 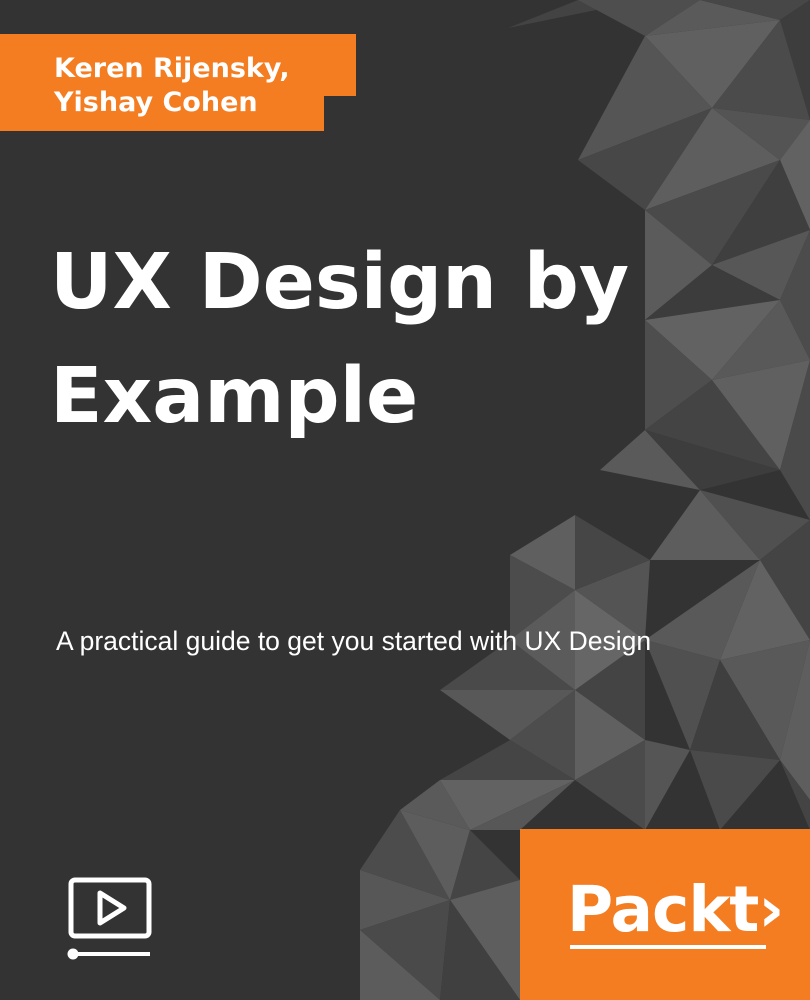 I want to click on author-banner: Keren Rijensky, Yishay Cohen, so click(x=178, y=82).